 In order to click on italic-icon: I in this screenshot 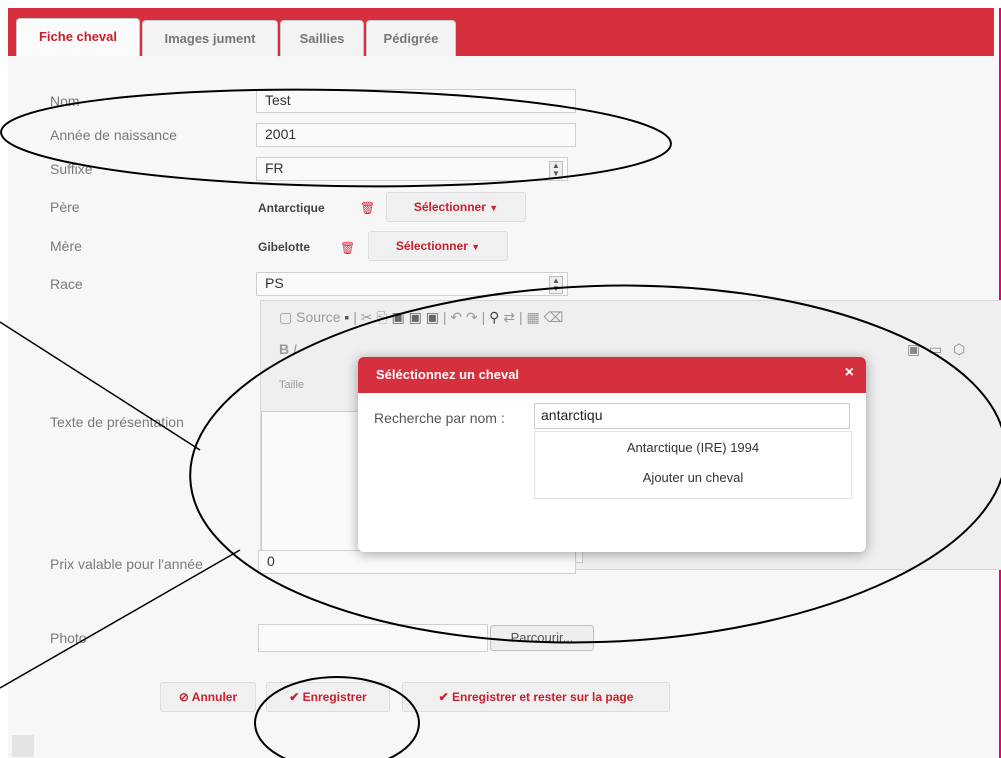, I will do `click(295, 349)`.